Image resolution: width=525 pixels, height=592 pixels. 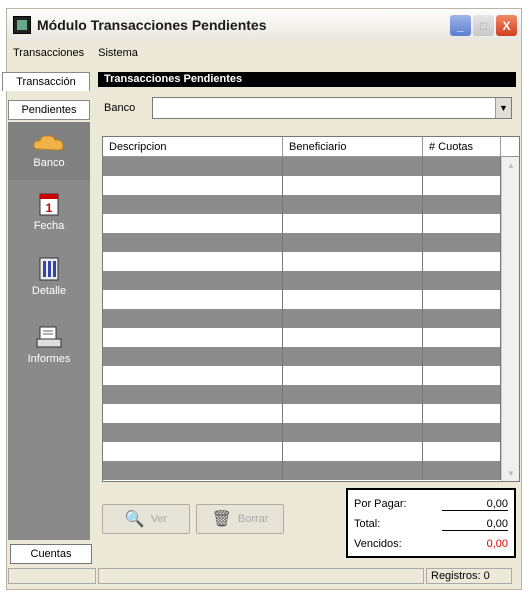 I want to click on sidebar-item-banco: Banco, so click(x=49, y=151).